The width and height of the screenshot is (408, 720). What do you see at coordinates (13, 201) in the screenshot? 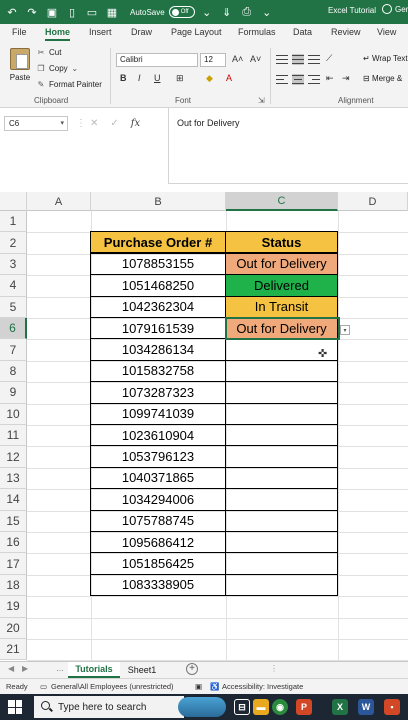
I see `select-all-corner` at bounding box center [13, 201].